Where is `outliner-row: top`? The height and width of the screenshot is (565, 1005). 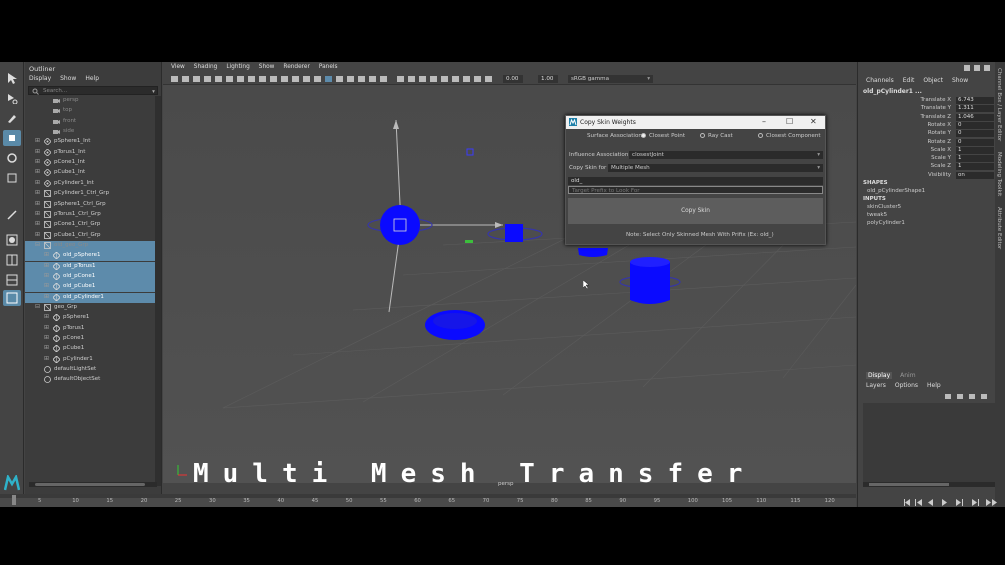 outliner-row: top is located at coordinates (90, 111).